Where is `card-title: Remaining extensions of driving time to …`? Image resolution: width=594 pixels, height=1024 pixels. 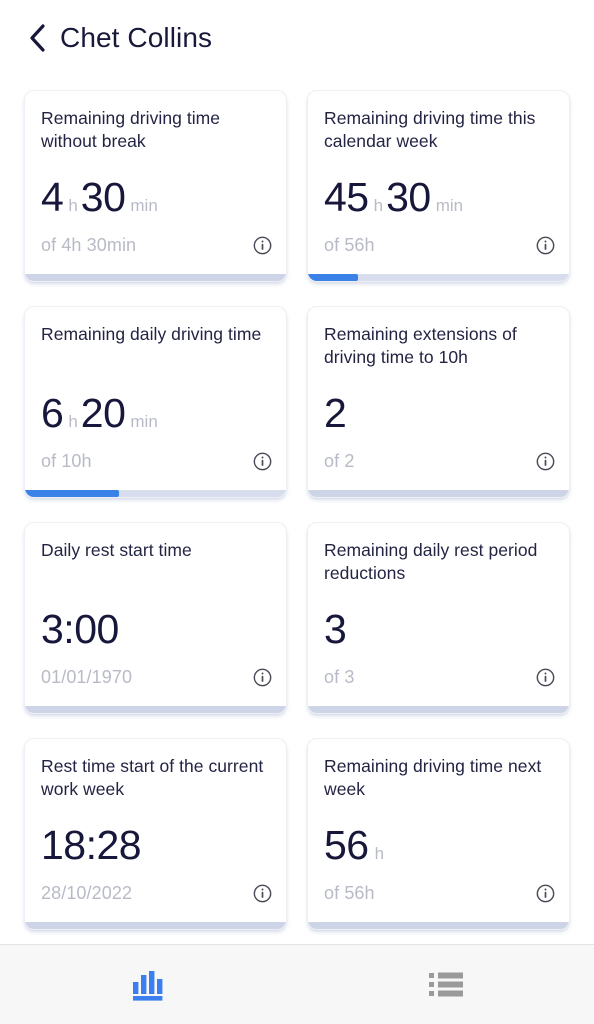 card-title: Remaining extensions of driving time to … is located at coordinates (420, 346).